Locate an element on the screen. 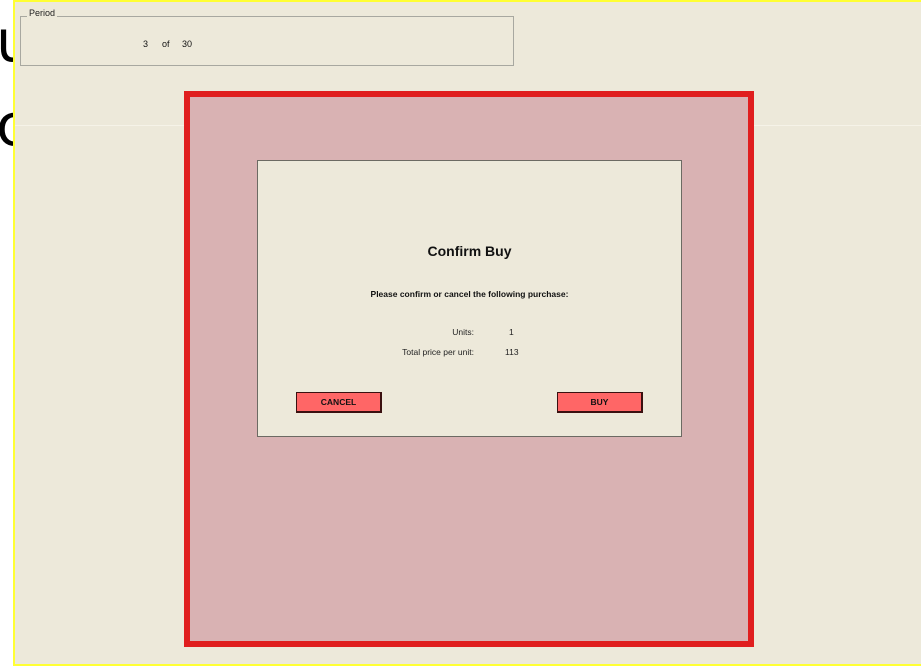  price-value: 113 is located at coordinates (512, 352).